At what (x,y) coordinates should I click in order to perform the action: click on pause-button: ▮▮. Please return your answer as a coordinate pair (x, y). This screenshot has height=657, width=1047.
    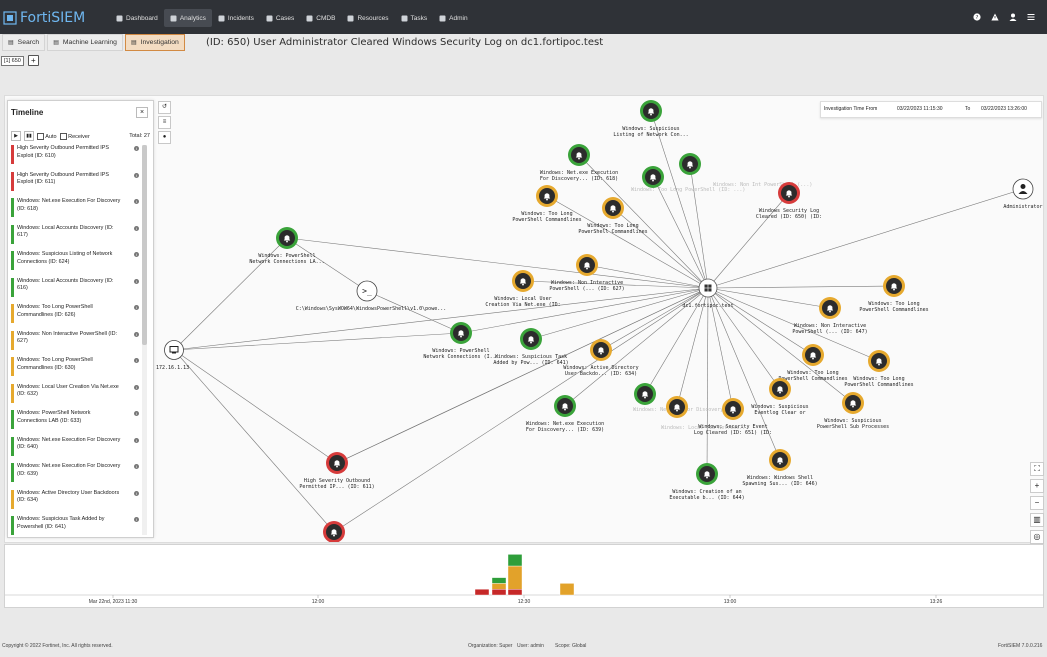
    Looking at the image, I should click on (29, 136).